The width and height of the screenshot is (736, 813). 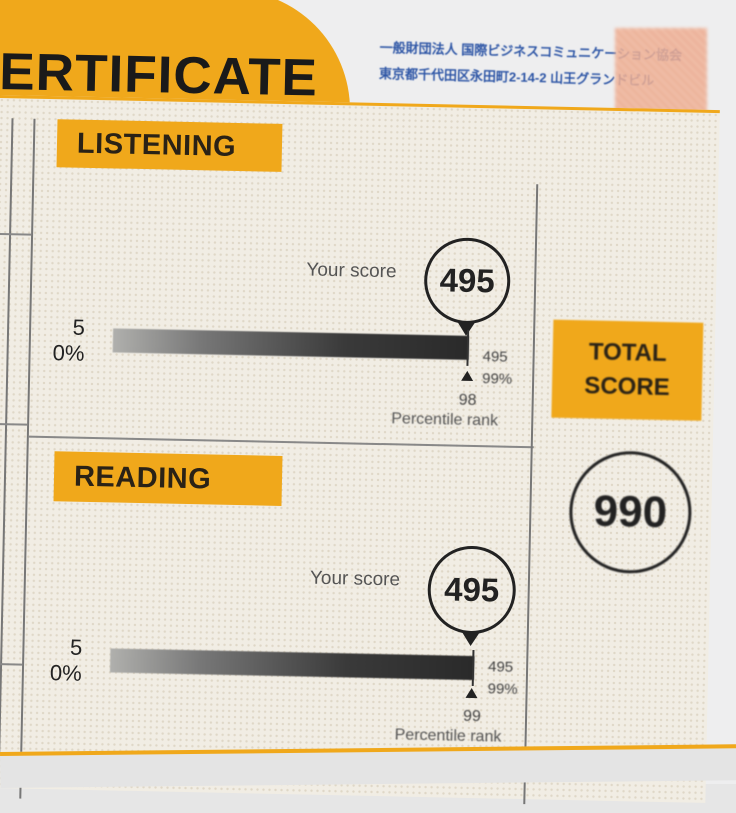 I want to click on listening-score-bar, so click(x=291, y=344).